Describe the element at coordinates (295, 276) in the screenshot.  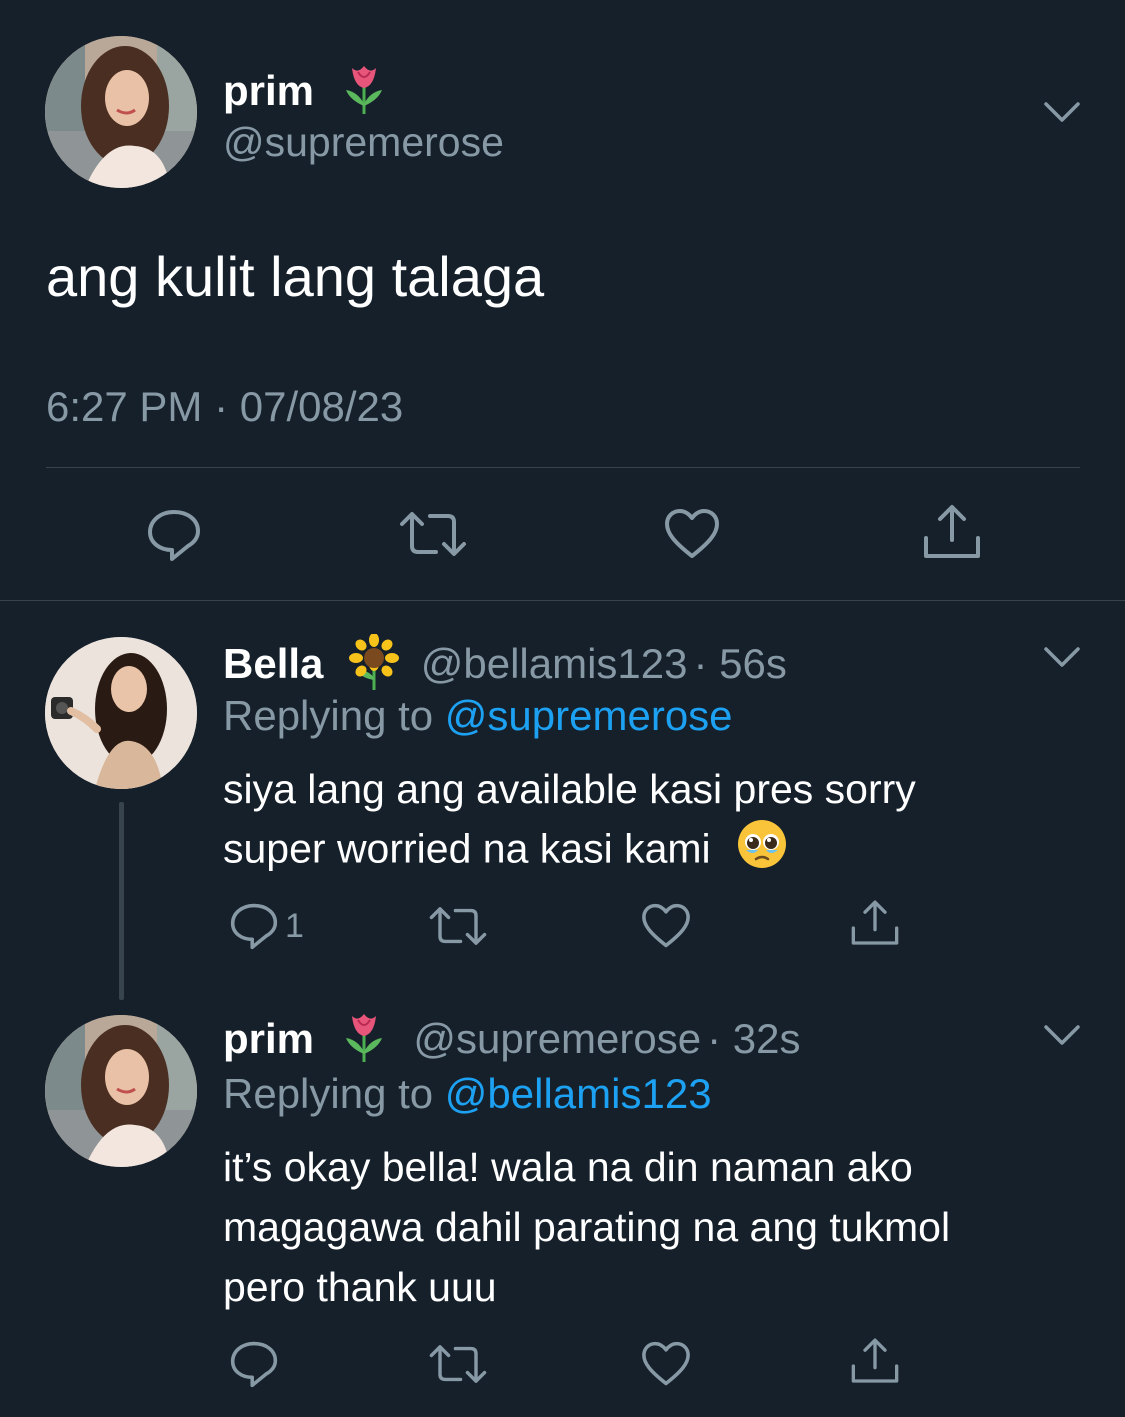
I see `main-tweet-text: ang kulit lang talaga` at that location.